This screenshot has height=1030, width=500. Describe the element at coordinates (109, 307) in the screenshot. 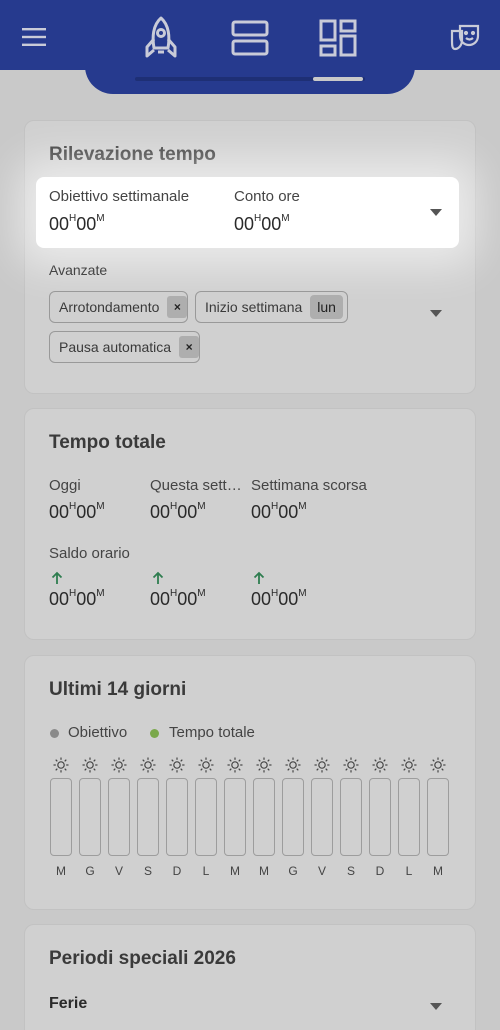

I see `chip-rounding-label: Arrotondamento` at that location.